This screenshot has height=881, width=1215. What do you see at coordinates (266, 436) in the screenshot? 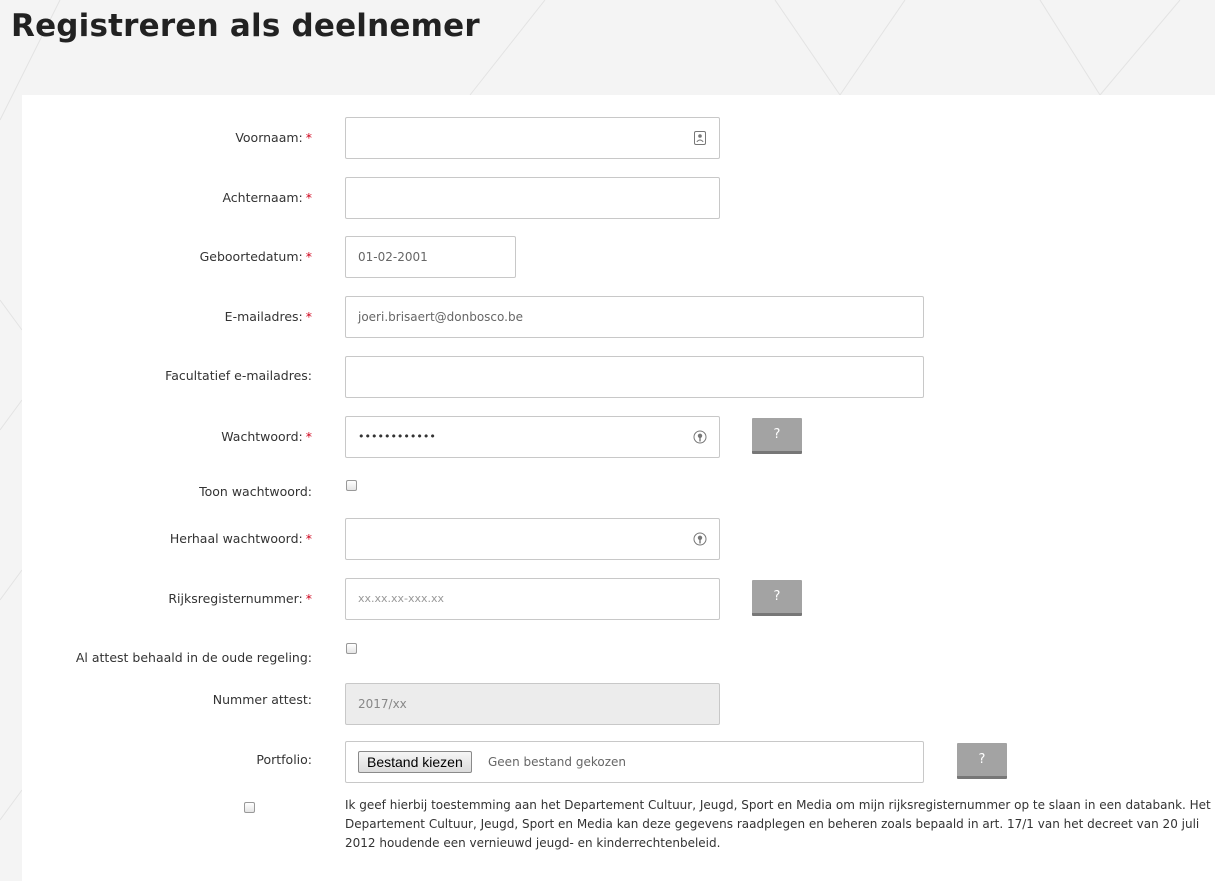
I see `wachtwoord-label: Wachtwoord: *` at bounding box center [266, 436].